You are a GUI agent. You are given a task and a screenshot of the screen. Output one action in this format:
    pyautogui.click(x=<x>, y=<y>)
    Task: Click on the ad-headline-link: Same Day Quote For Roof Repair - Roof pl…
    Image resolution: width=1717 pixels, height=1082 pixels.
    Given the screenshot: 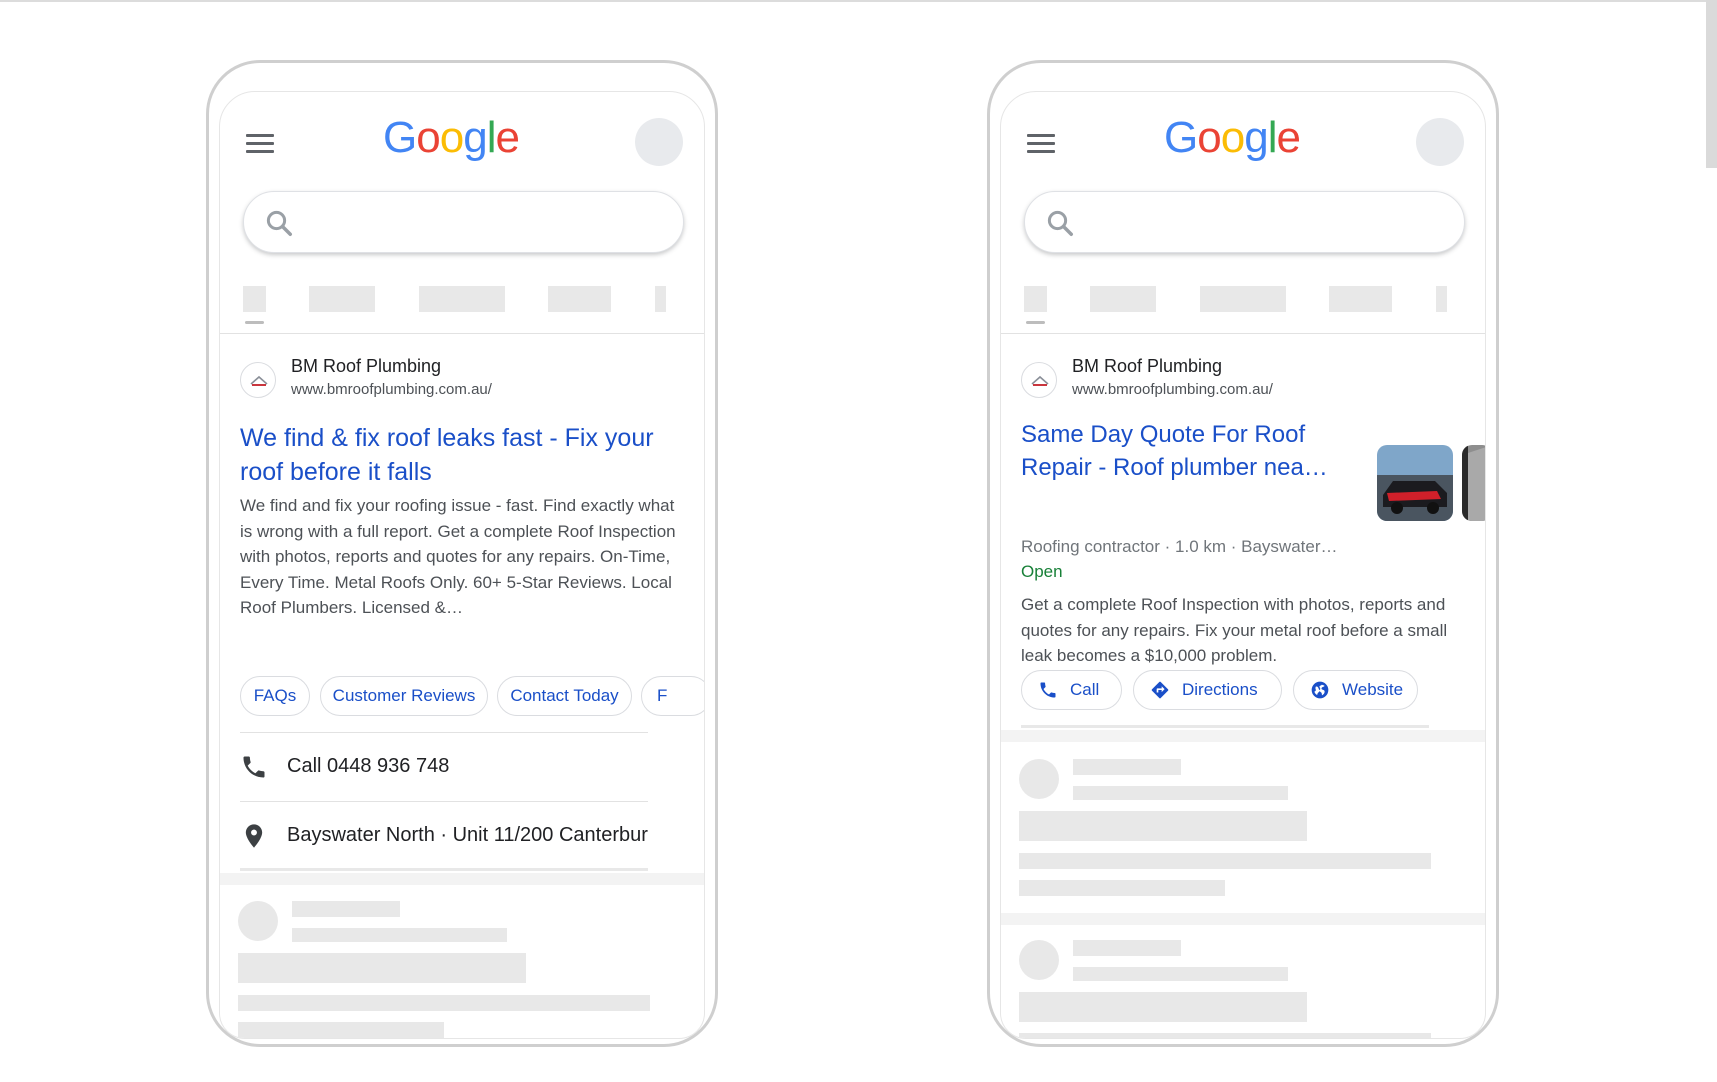 What is the action you would take?
    pyautogui.click(x=1185, y=451)
    